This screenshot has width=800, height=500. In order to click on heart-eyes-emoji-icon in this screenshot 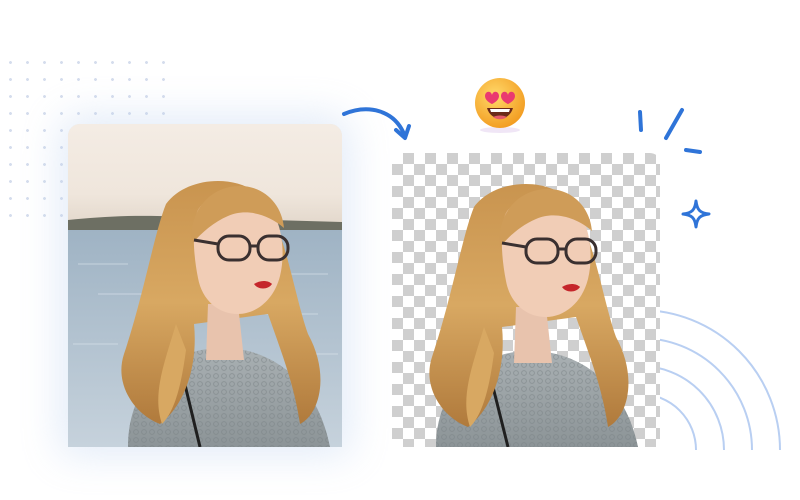, I will do `click(500, 105)`.